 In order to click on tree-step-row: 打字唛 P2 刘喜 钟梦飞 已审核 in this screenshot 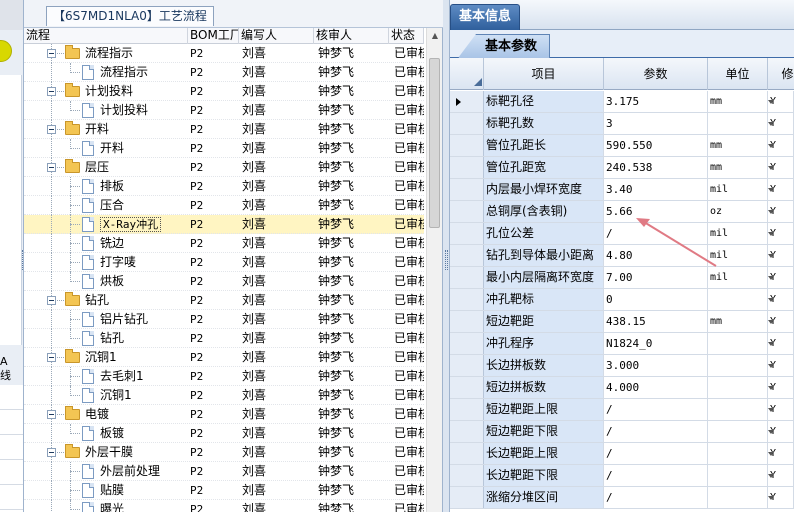, I will do `click(224, 262)`.